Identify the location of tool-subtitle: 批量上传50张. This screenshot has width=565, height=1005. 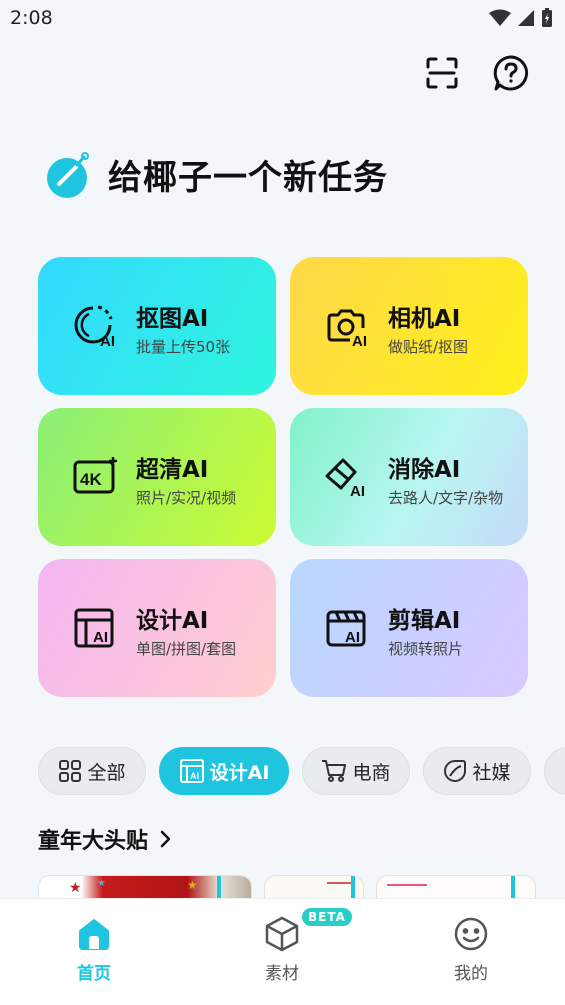
(183, 347).